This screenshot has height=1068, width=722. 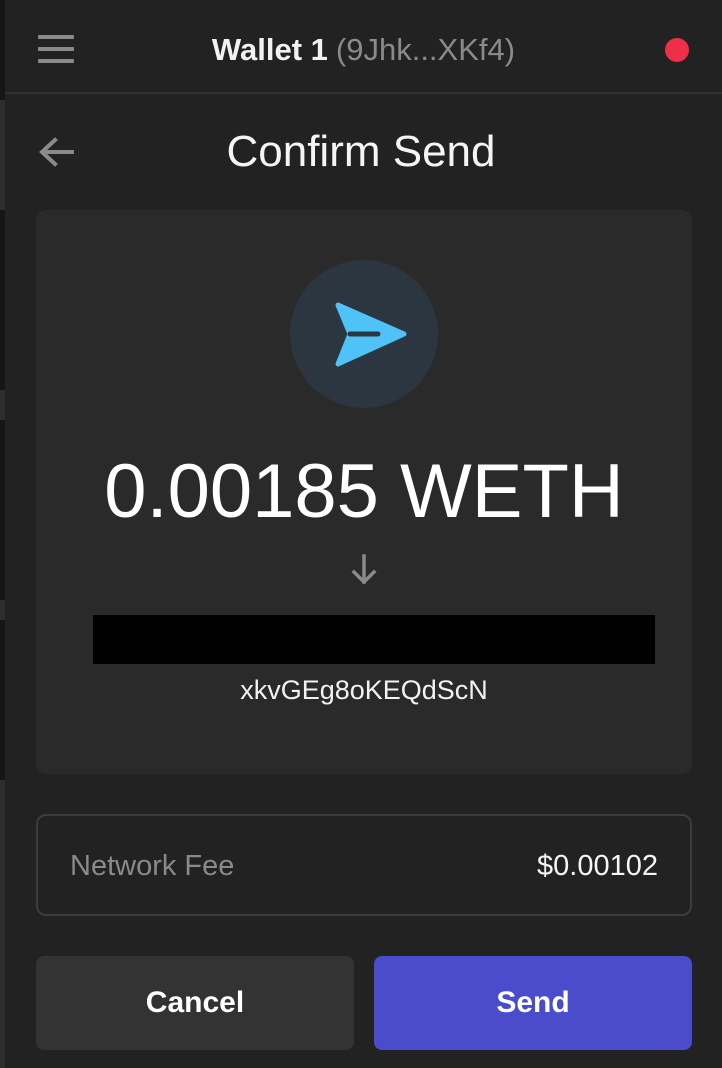 What do you see at coordinates (152, 866) in the screenshot?
I see `network-fee-label: Network Fee` at bounding box center [152, 866].